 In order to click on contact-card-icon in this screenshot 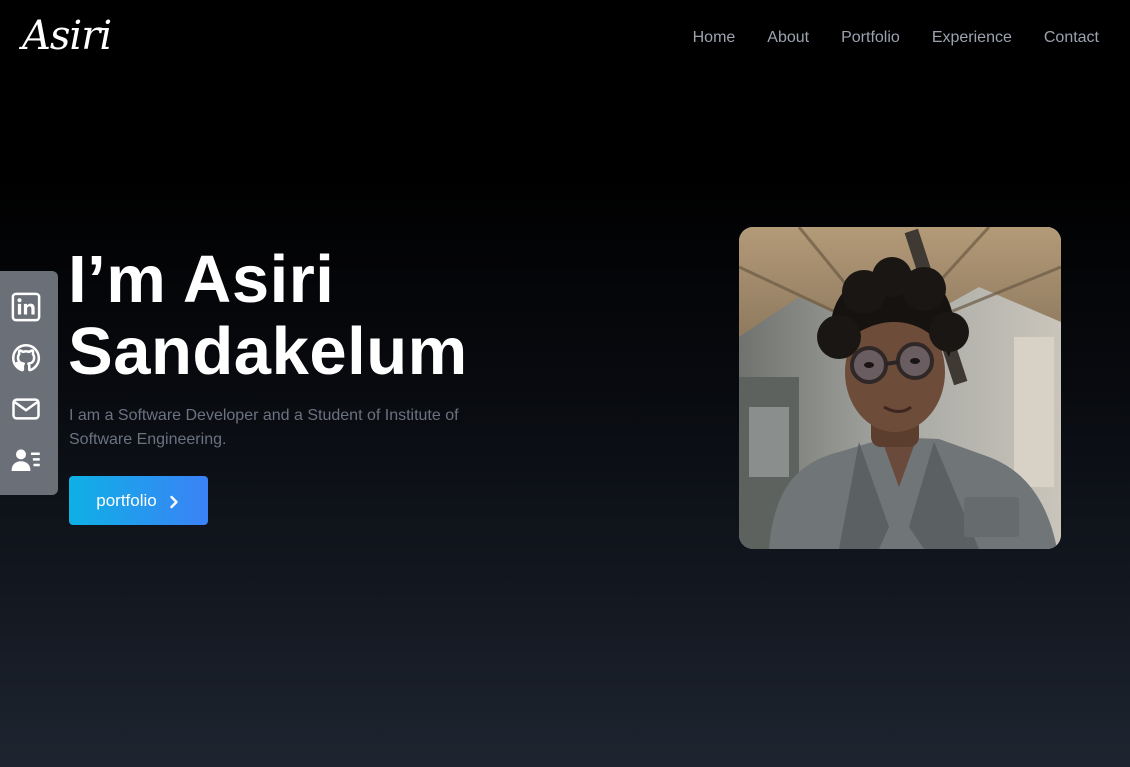, I will do `click(25, 459)`.